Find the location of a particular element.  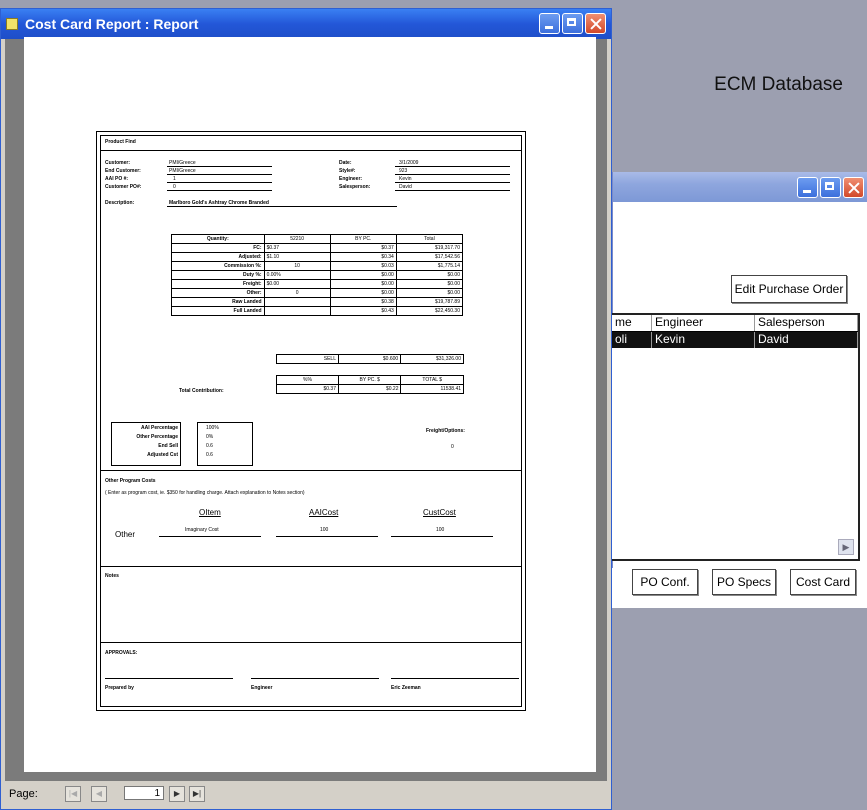

other-cust-value: 100 is located at coordinates (440, 530).